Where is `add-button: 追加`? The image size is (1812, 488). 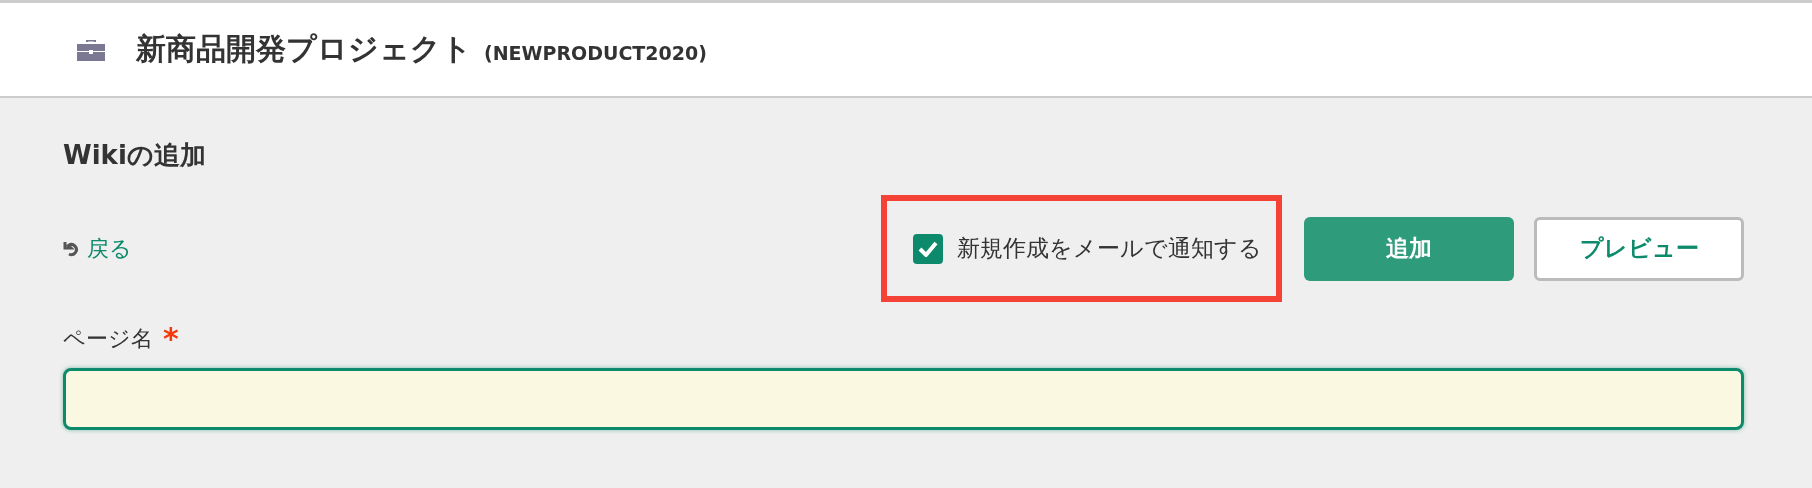
add-button: 追加 is located at coordinates (1409, 248).